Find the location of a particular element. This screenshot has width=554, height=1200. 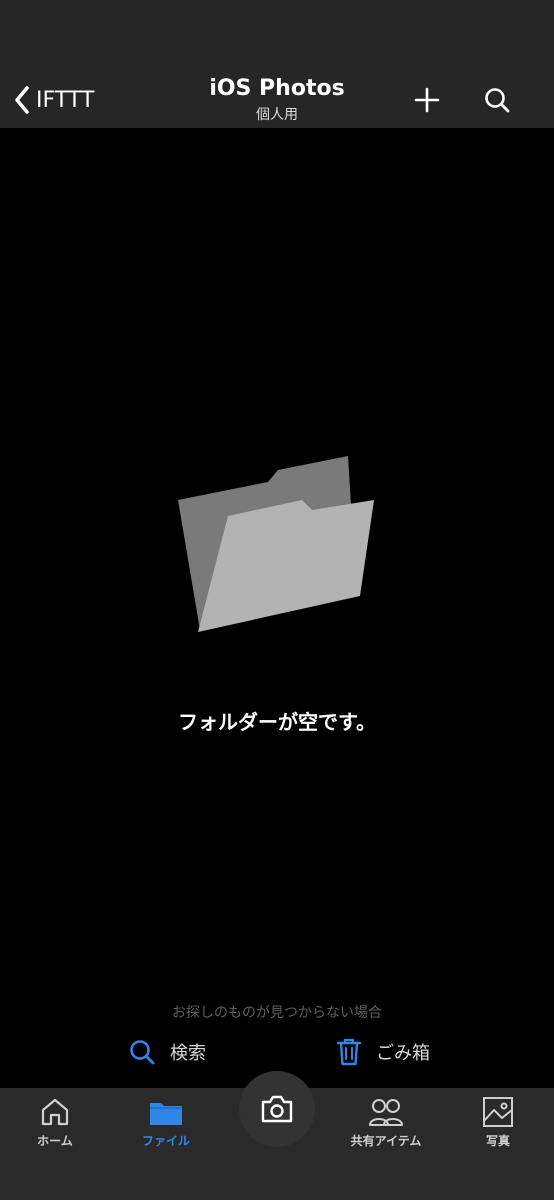

tab-shared: 共有アイテム is located at coordinates (386, 1126).